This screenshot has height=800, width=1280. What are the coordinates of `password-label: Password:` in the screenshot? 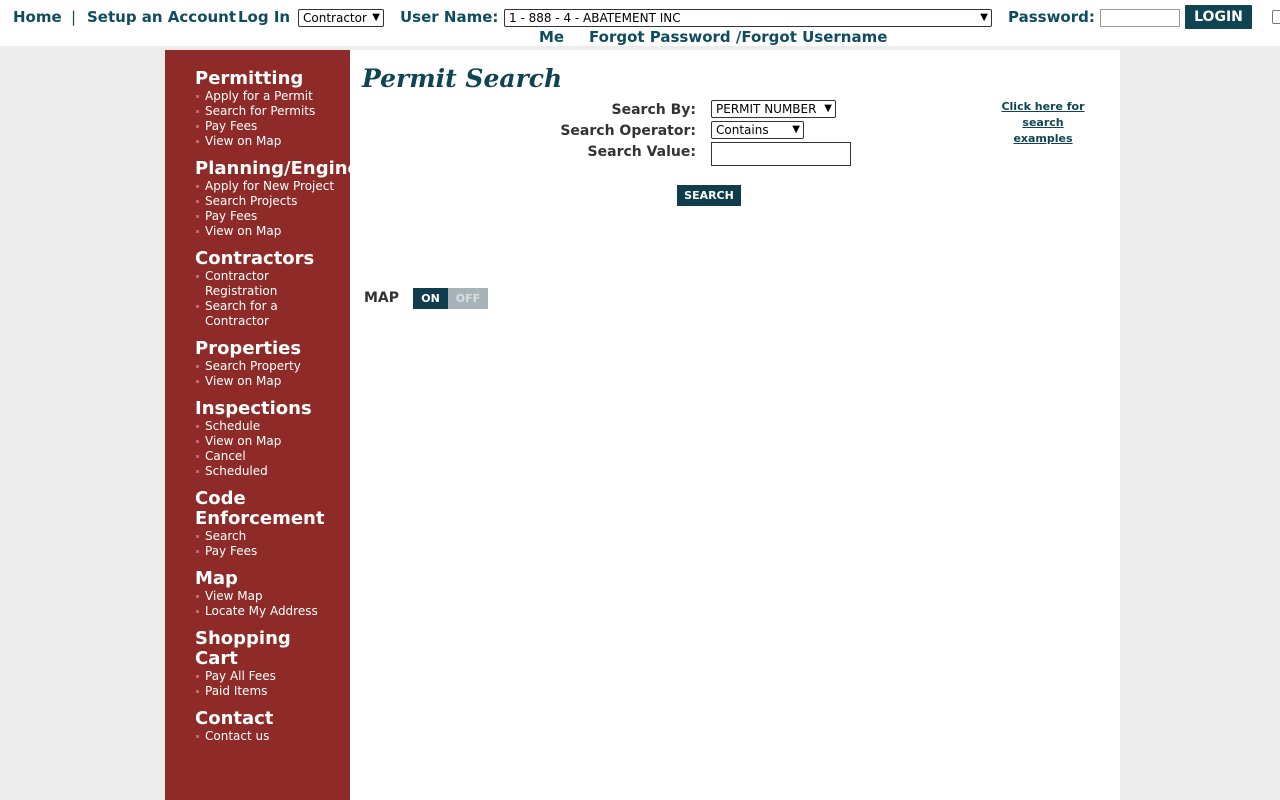 It's located at (1051, 17).